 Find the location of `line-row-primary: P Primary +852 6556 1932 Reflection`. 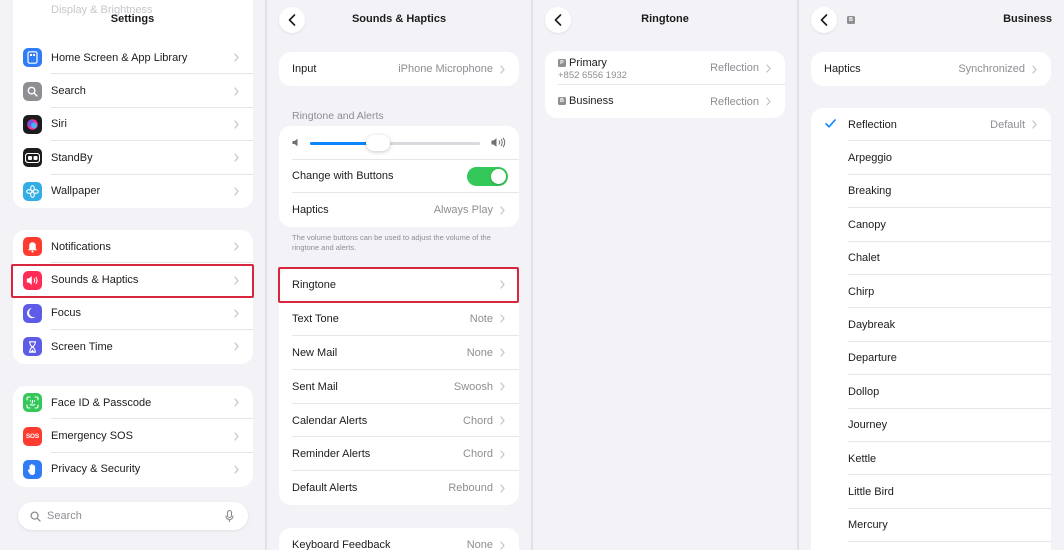

line-row-primary: P Primary +852 6556 1932 Reflection is located at coordinates (665, 68).